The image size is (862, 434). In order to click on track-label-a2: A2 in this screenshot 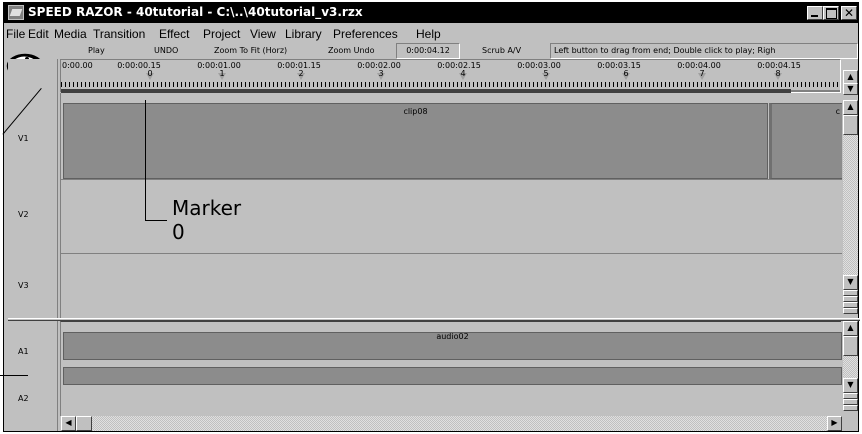, I will do `click(33, 398)`.